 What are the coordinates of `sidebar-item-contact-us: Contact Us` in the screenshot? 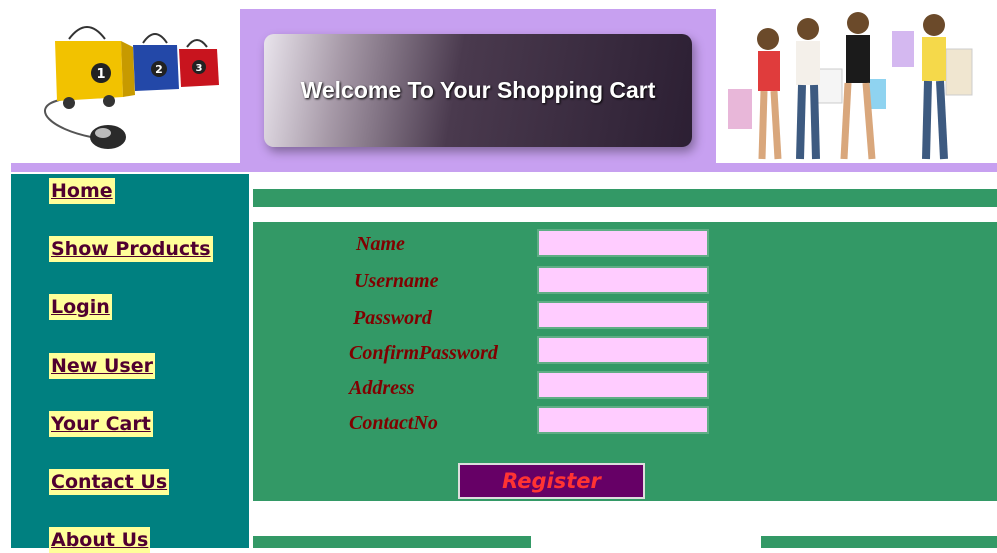 It's located at (109, 482).